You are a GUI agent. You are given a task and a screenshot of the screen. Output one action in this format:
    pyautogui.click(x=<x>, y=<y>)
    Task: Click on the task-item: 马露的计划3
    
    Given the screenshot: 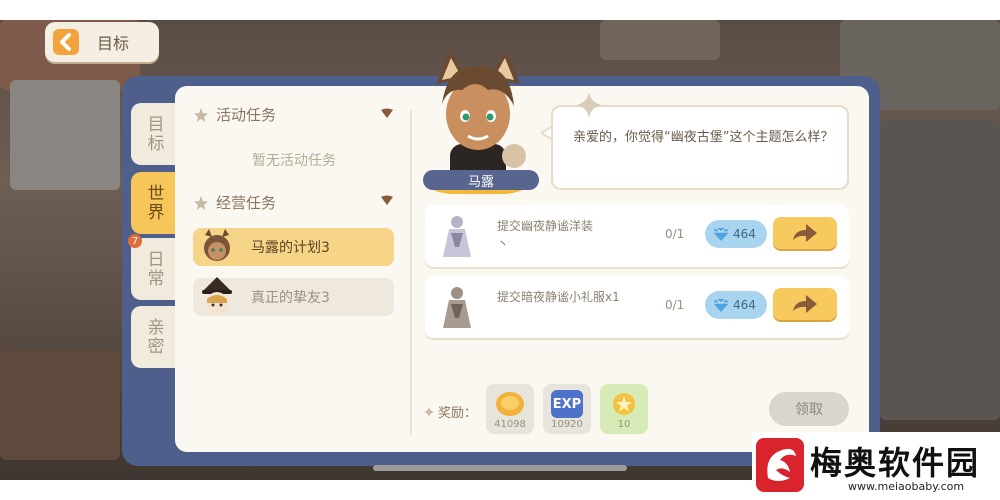 What is the action you would take?
    pyautogui.click(x=293, y=247)
    